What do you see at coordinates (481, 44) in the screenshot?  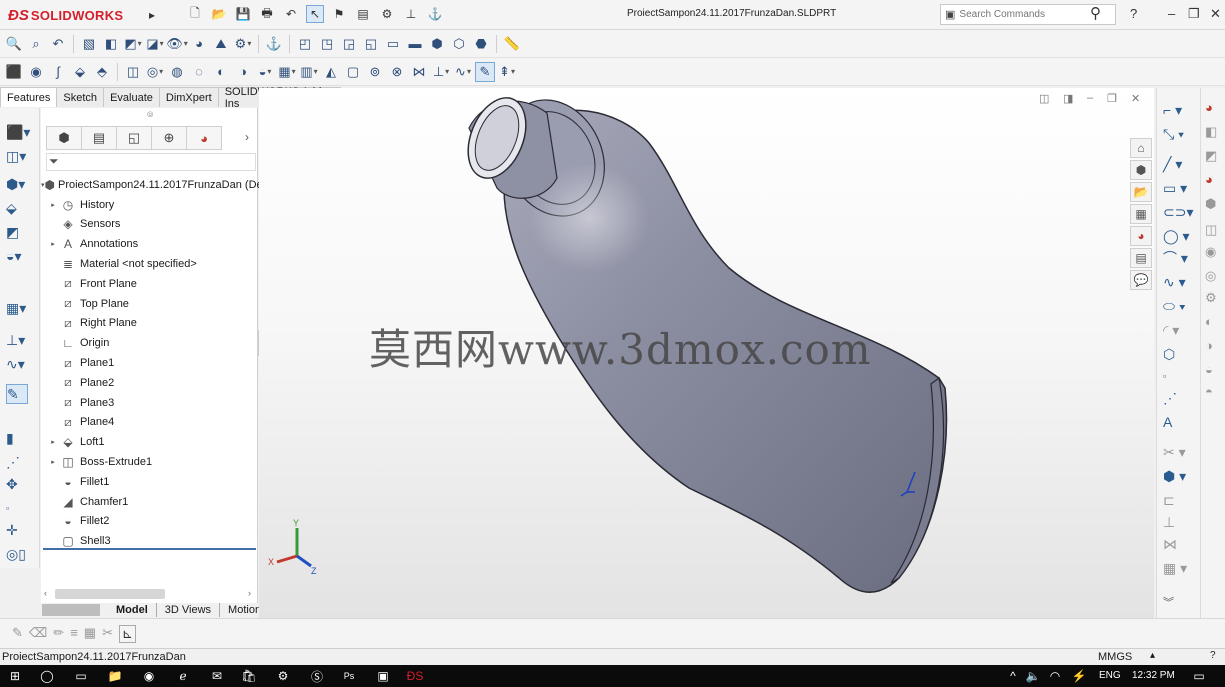 I see `dimetric-view-icon: ⬣` at bounding box center [481, 44].